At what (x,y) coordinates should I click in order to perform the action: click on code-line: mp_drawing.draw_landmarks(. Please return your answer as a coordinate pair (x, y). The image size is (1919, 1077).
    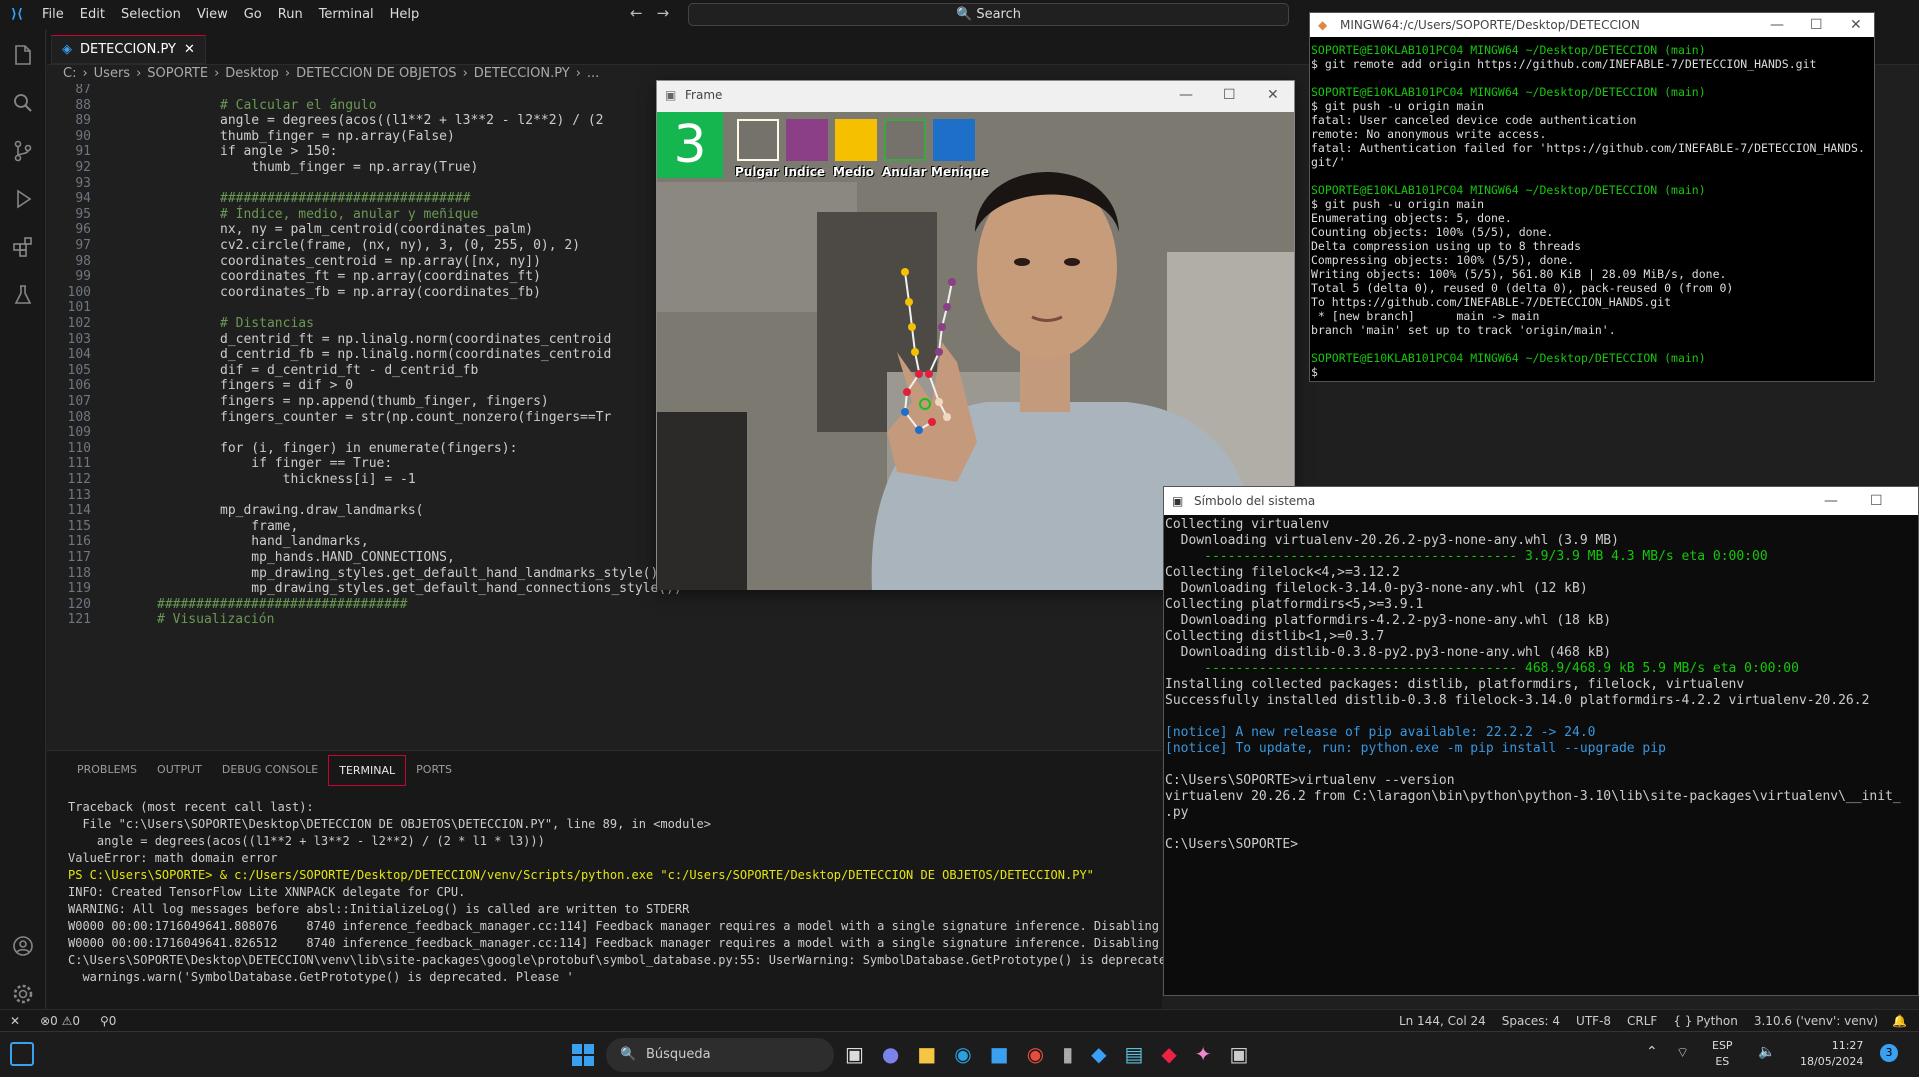
    Looking at the image, I should click on (322, 510).